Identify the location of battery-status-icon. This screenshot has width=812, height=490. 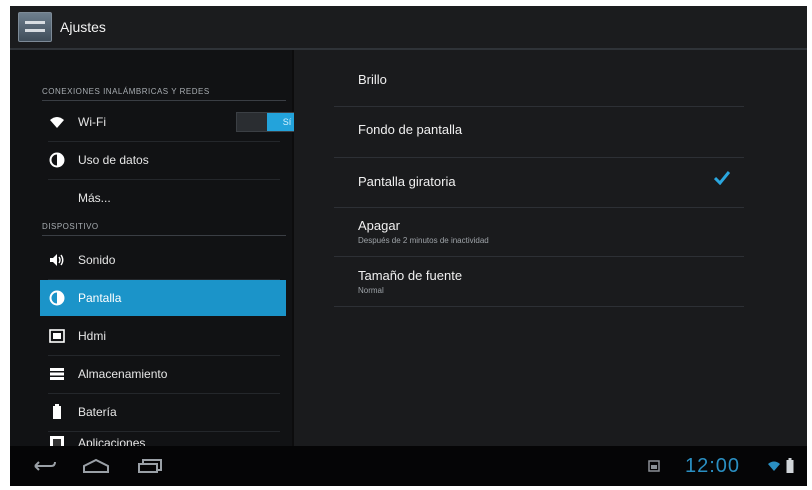
(790, 466).